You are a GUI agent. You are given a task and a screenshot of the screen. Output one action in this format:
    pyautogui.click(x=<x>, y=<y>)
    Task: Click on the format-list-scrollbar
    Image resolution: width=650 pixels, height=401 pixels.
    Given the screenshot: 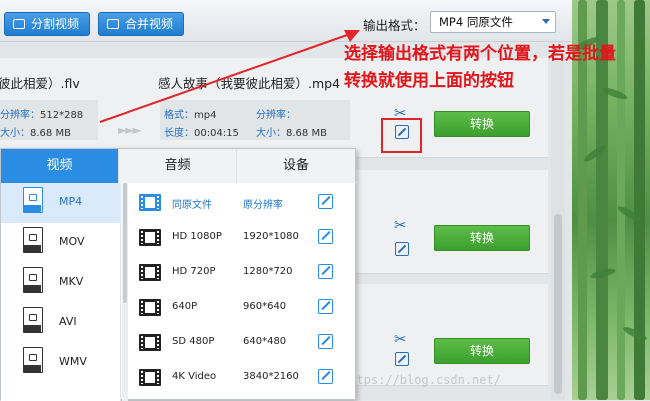 What is the action you would take?
    pyautogui.click(x=125, y=292)
    